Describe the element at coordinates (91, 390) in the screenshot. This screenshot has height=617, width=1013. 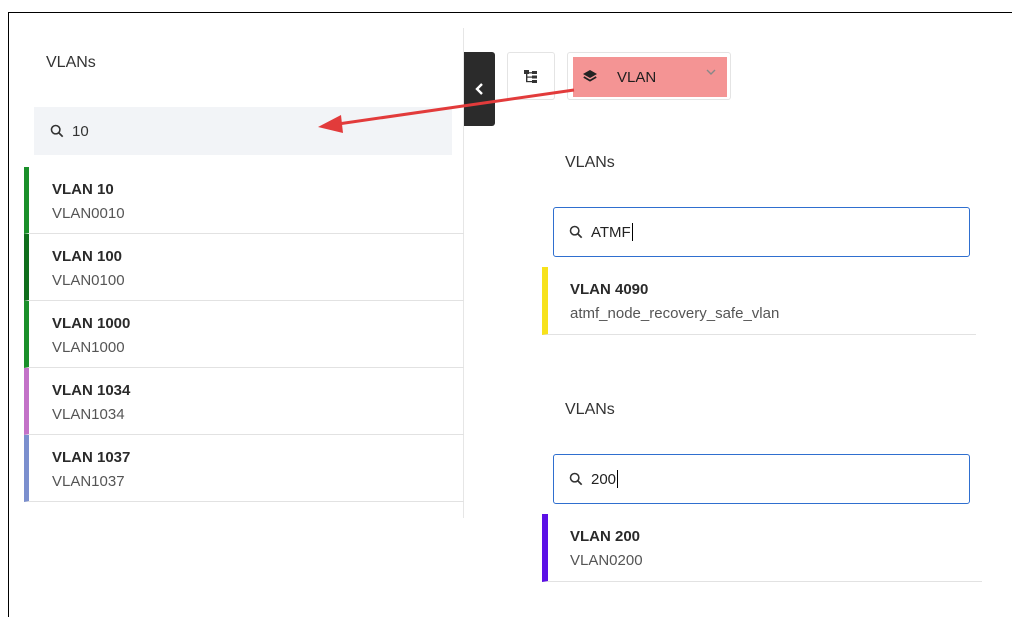
I see `vlan-name: VLAN 1034` at that location.